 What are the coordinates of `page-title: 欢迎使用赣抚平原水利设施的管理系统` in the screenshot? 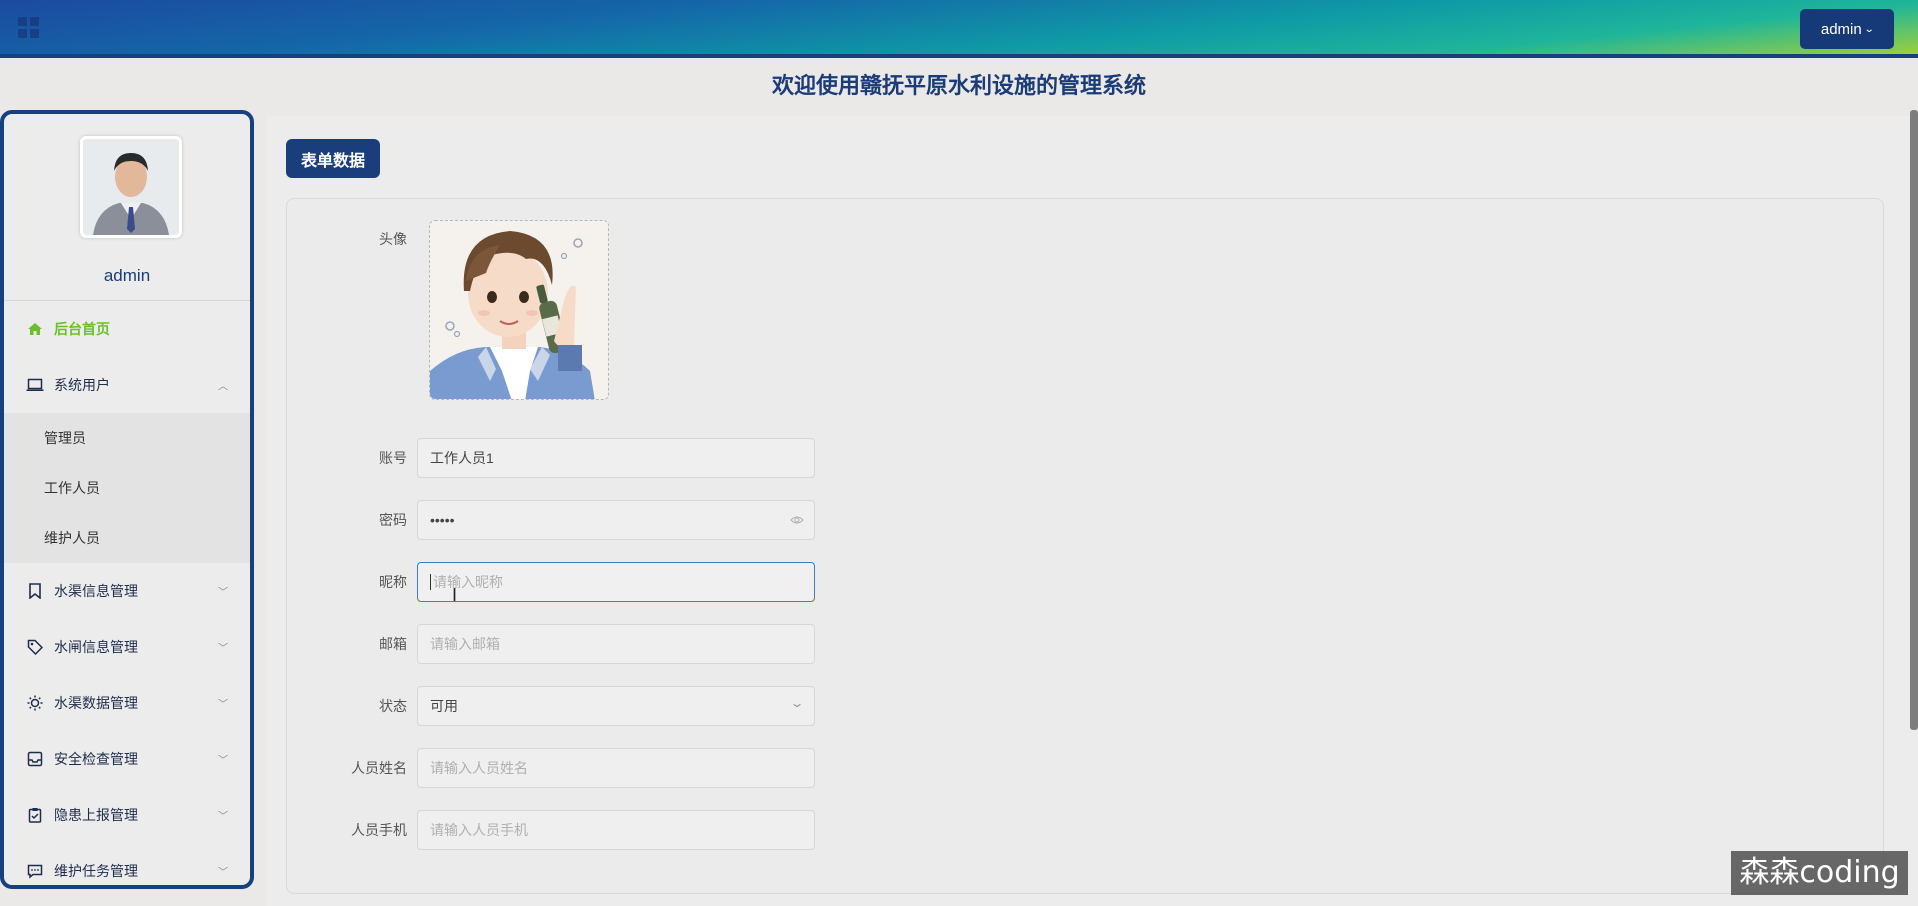 It's located at (958, 85).